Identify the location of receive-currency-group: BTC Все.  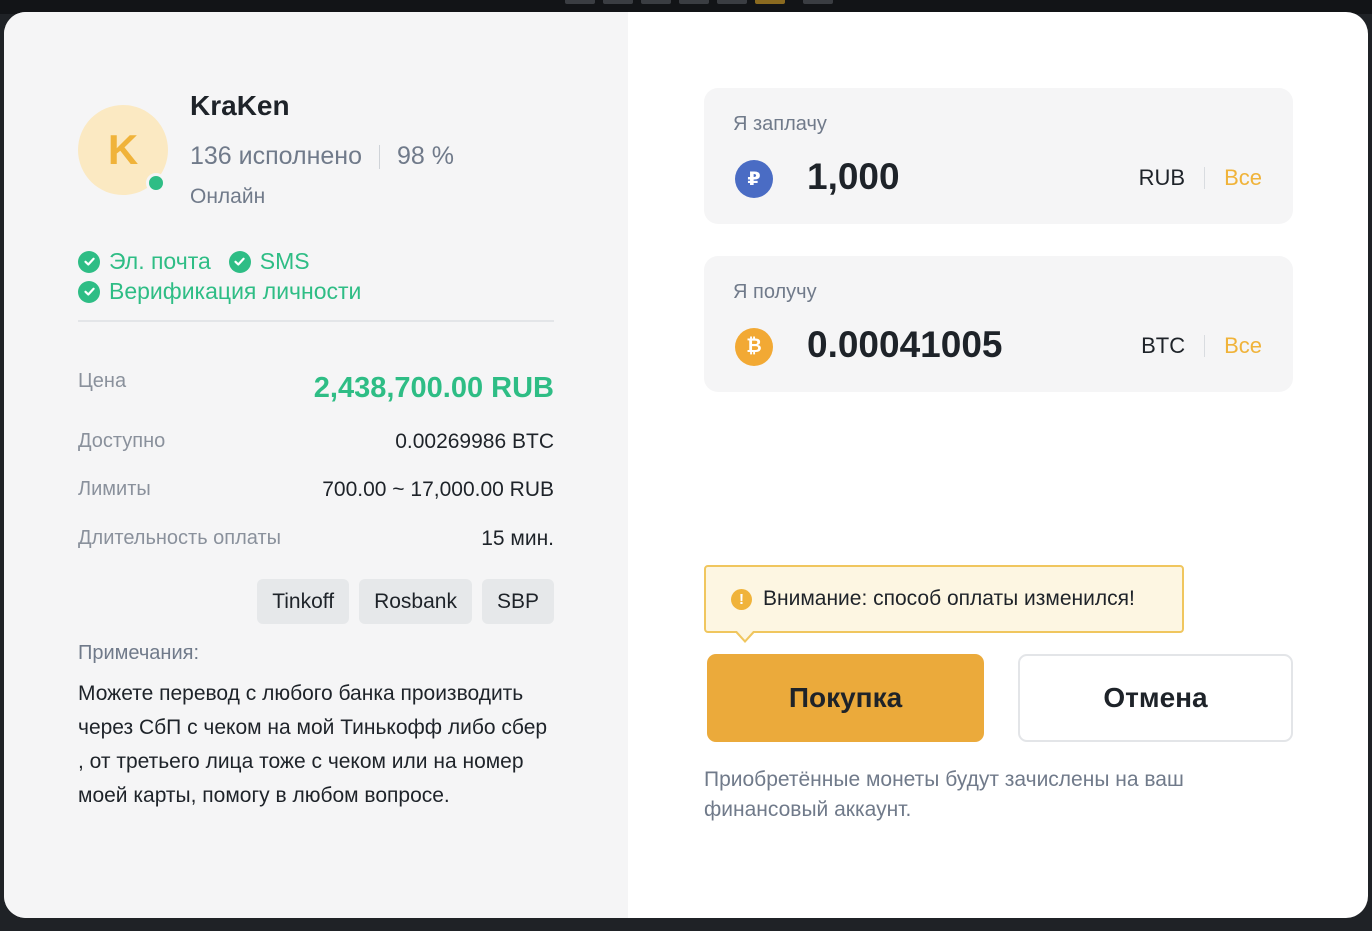
(1201, 346).